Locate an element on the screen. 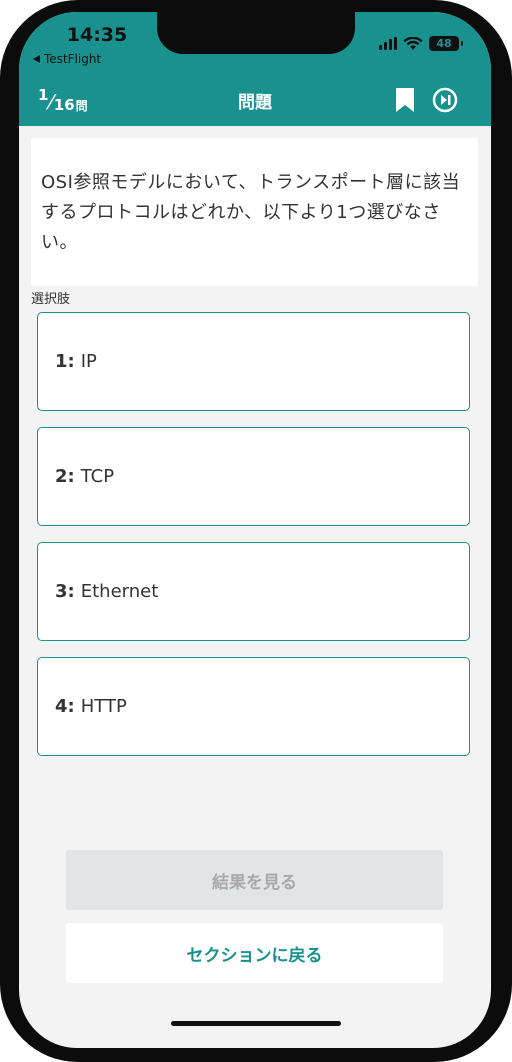 The image size is (512, 1062). battery-icon: 48 is located at coordinates (446, 43).